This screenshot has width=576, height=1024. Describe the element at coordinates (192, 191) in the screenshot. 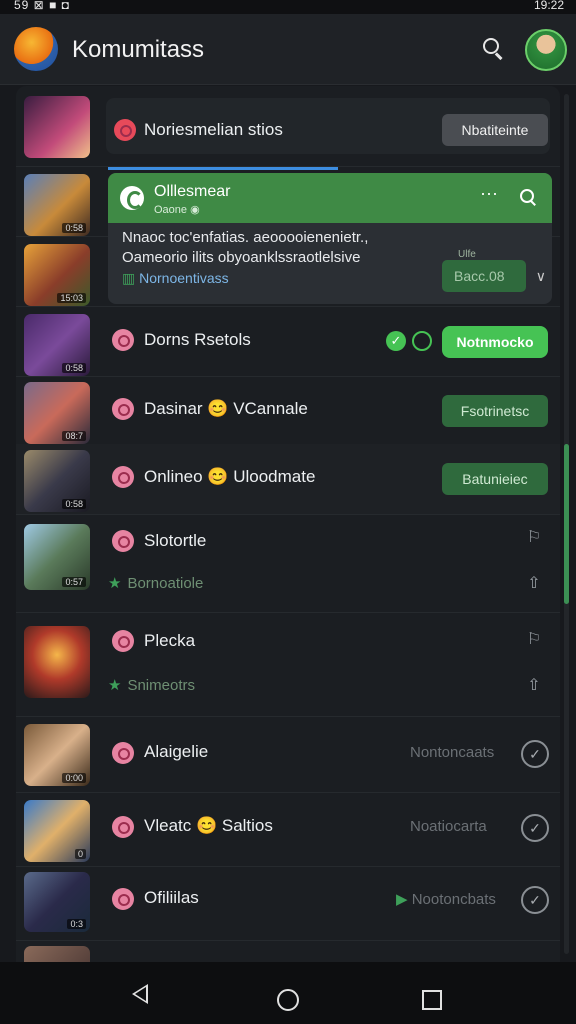

I see `popup-title: Olllesmear` at that location.